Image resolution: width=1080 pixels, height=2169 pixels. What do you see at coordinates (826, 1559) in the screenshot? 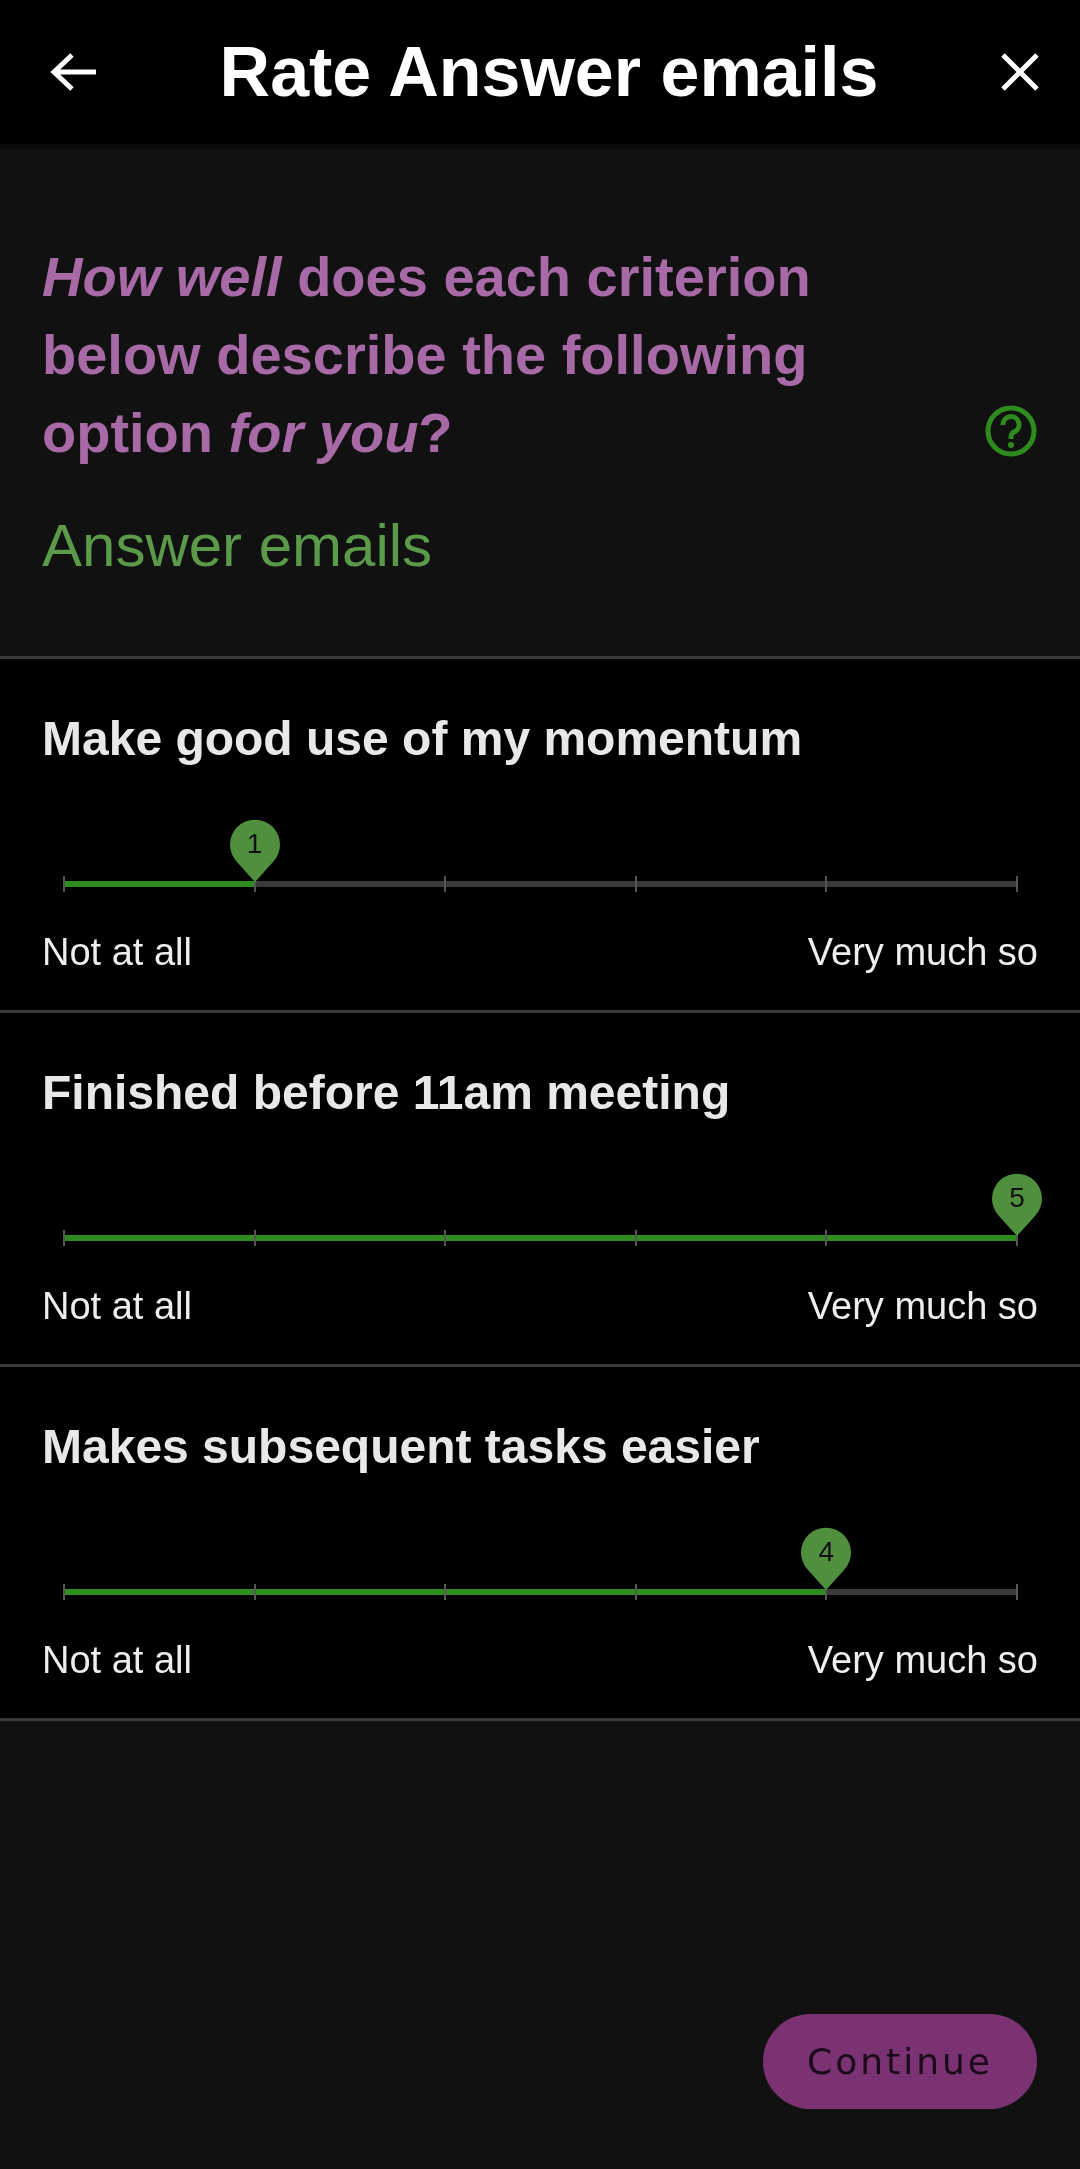
I see `slider-thumb: 4` at bounding box center [826, 1559].